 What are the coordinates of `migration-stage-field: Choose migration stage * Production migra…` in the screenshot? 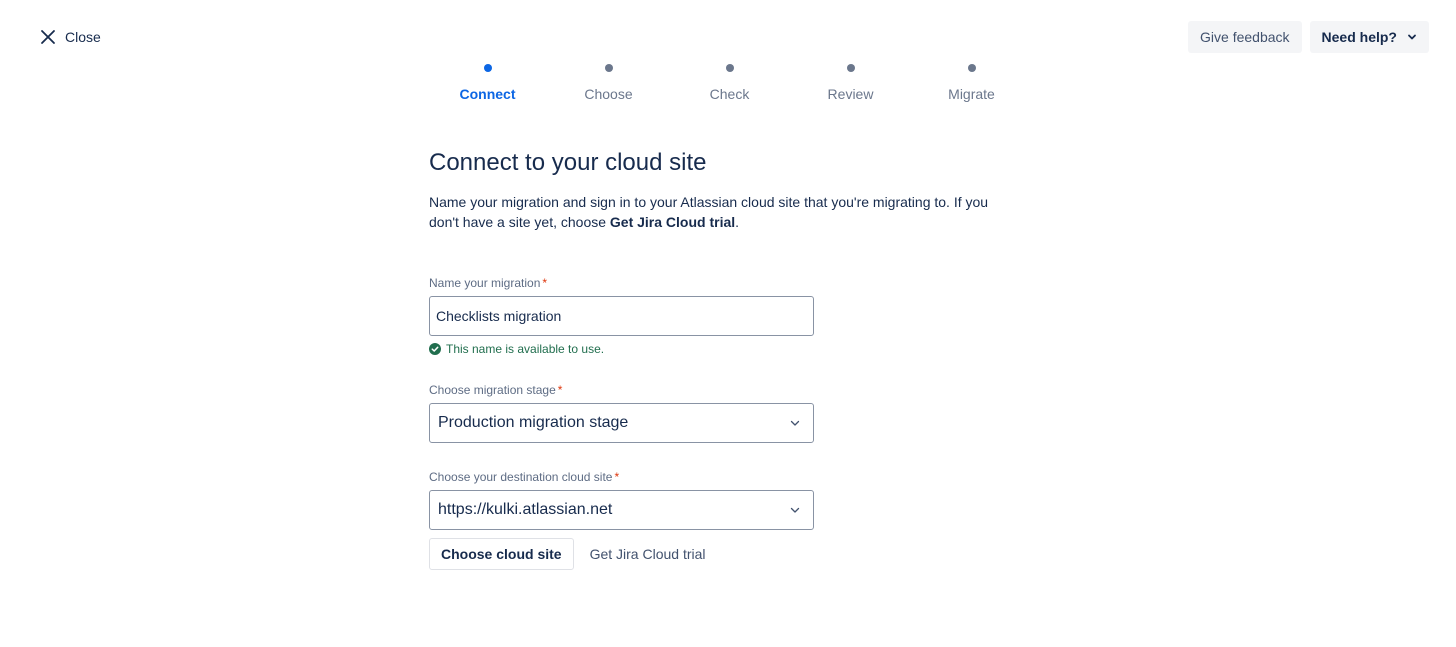 It's located at (621, 413).